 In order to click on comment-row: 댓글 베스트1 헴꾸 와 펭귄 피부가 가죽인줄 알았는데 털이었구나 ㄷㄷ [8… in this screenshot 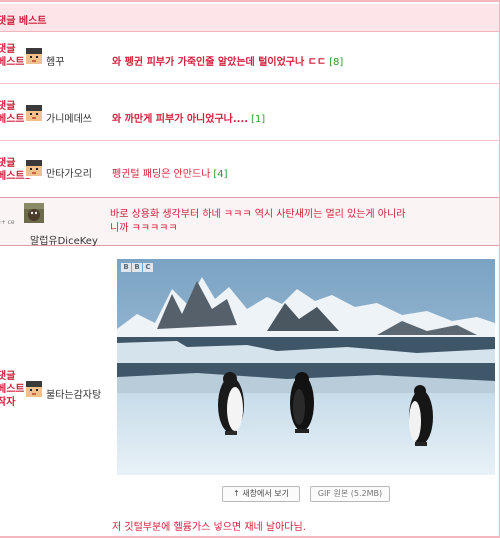, I will do `click(249, 58)`.